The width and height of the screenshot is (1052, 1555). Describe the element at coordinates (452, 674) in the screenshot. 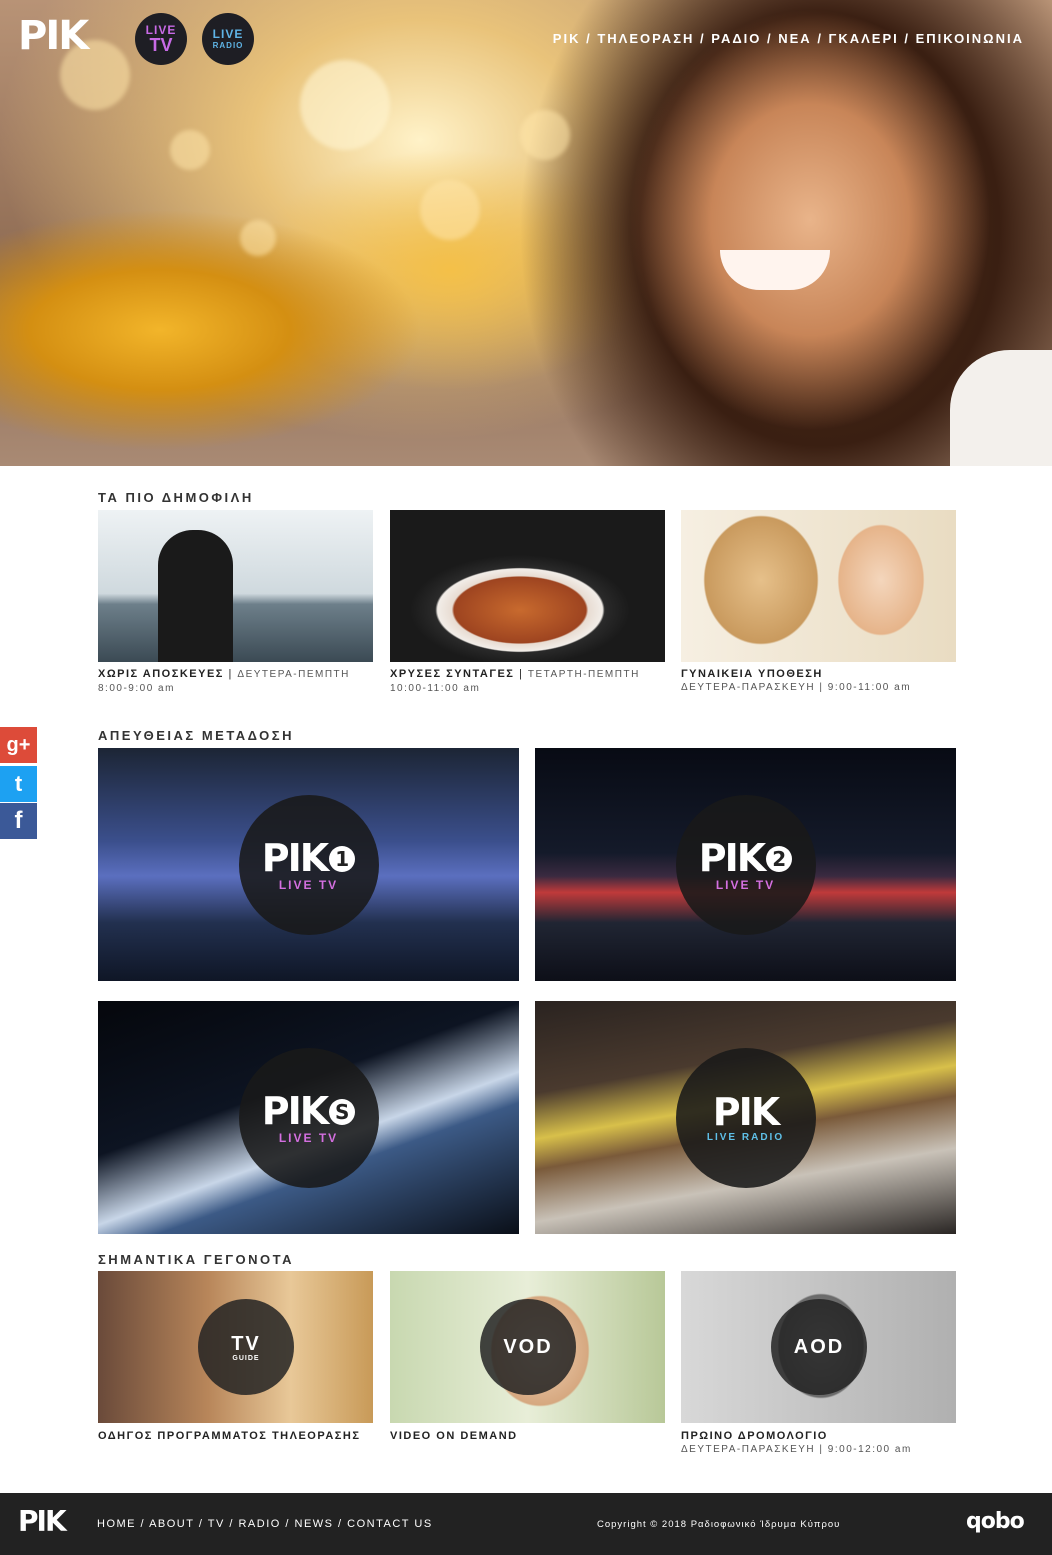

I see `show-title: ΧΡΥΣΕΣ ΣΥΝΤΑΓΕΣ` at that location.